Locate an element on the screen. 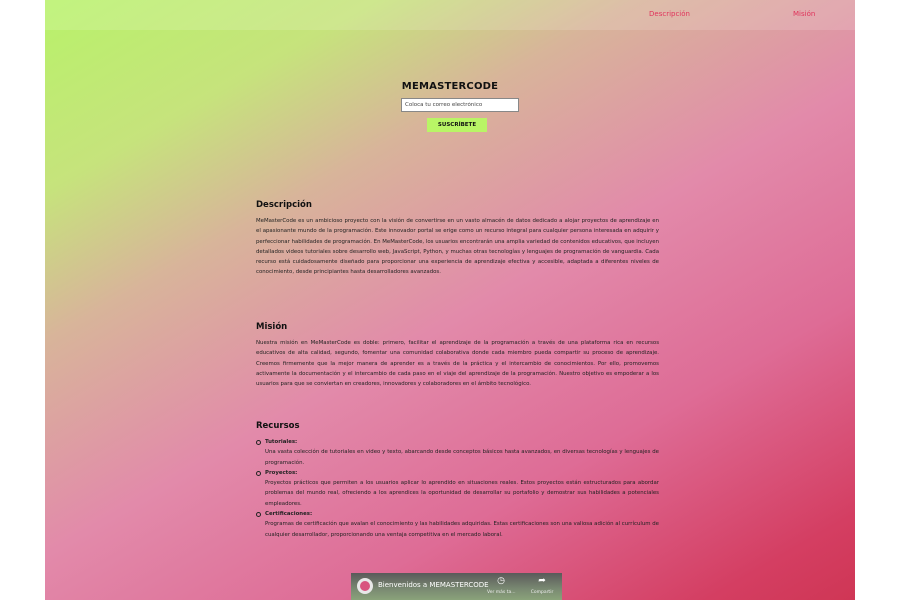  share-arrow-icon: ➦ is located at coordinates (542, 581).